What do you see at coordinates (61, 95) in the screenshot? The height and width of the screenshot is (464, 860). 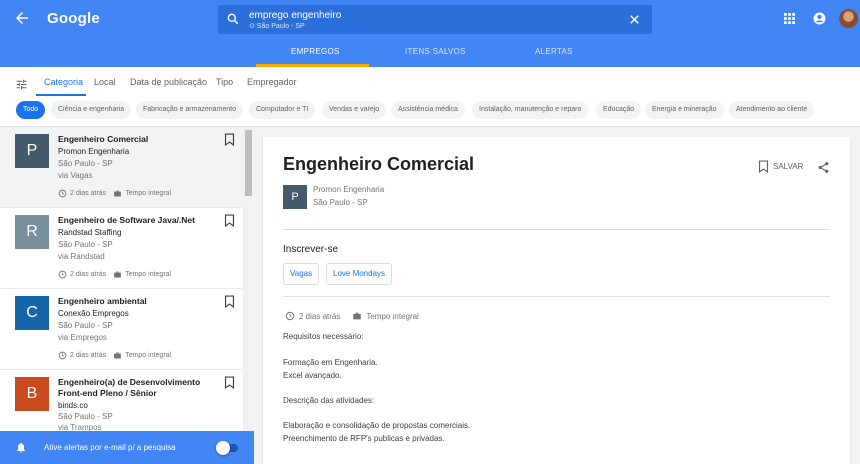 I see `filter-tab-indicator` at bounding box center [61, 95].